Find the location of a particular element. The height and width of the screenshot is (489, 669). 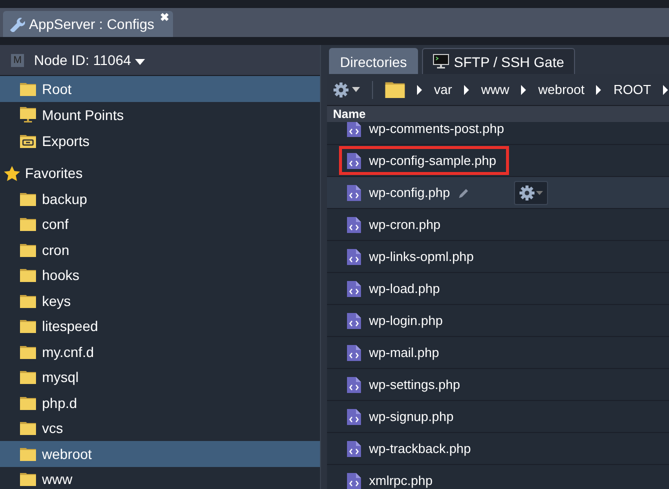

file-row: wp-login.php is located at coordinates (498, 321).